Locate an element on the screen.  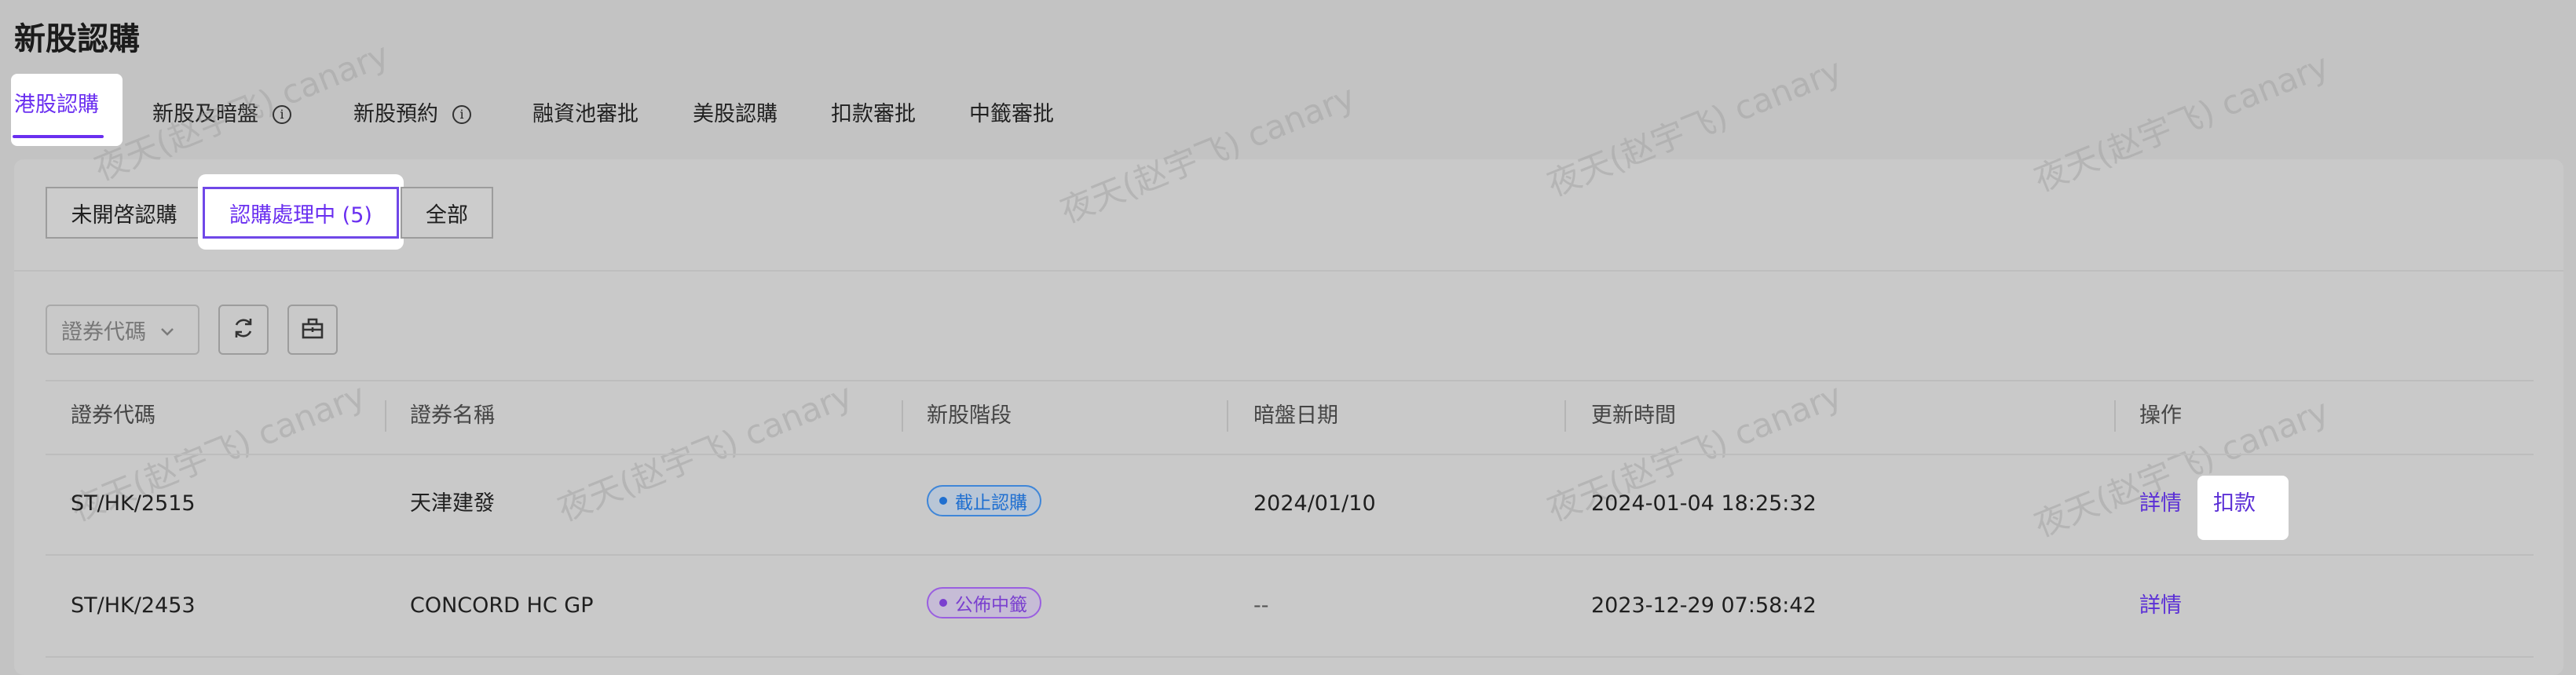
security-code-select: 證券代碼 is located at coordinates (122, 330).